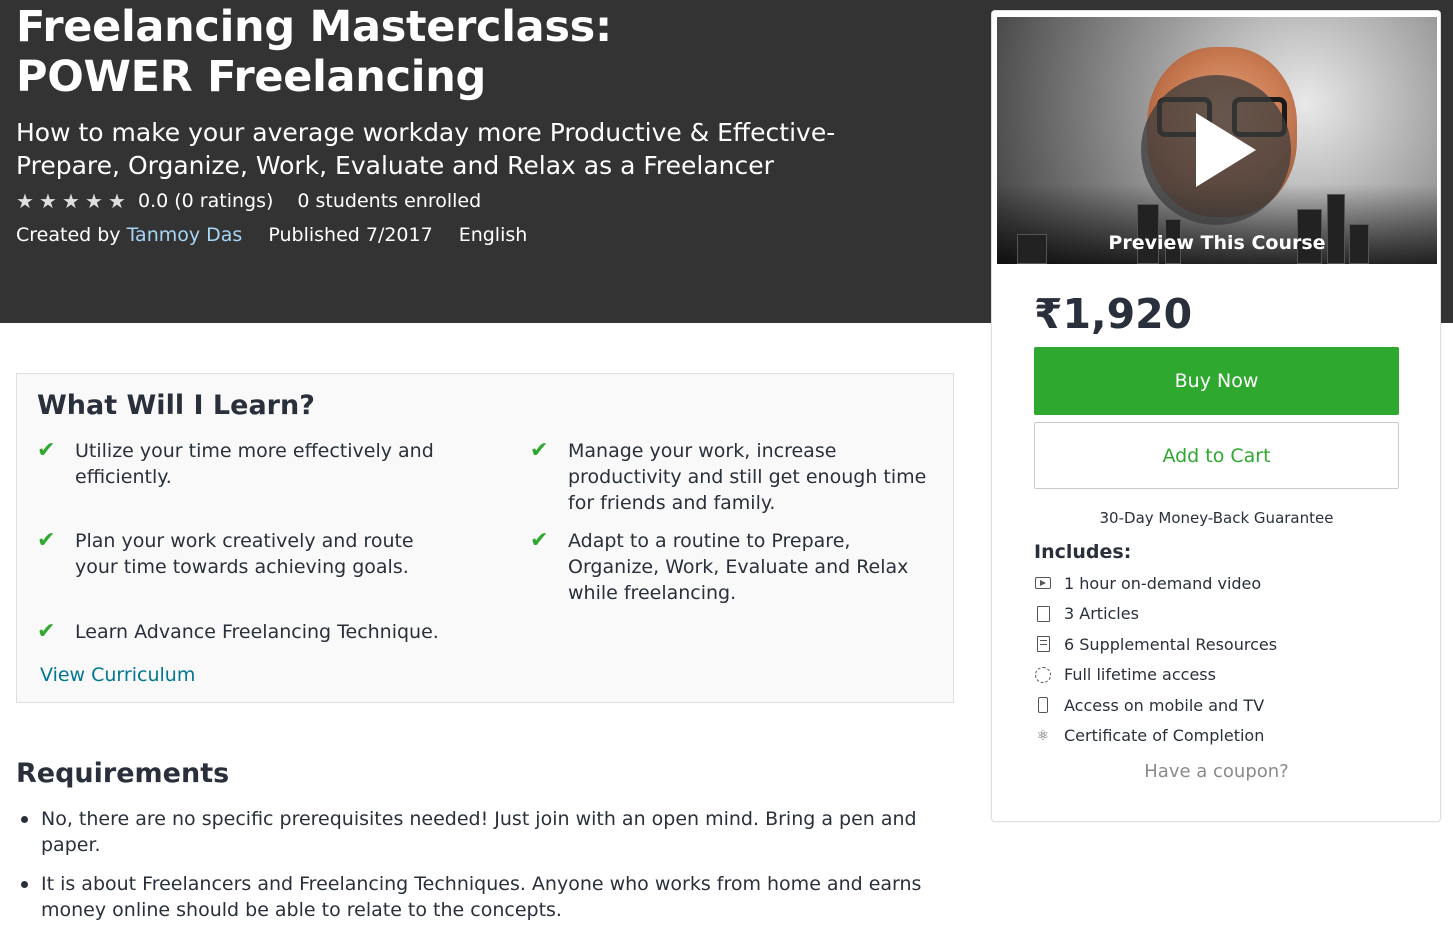 This screenshot has width=1453, height=936. What do you see at coordinates (176, 405) in the screenshot?
I see `learn-title: What Will I Learn?` at bounding box center [176, 405].